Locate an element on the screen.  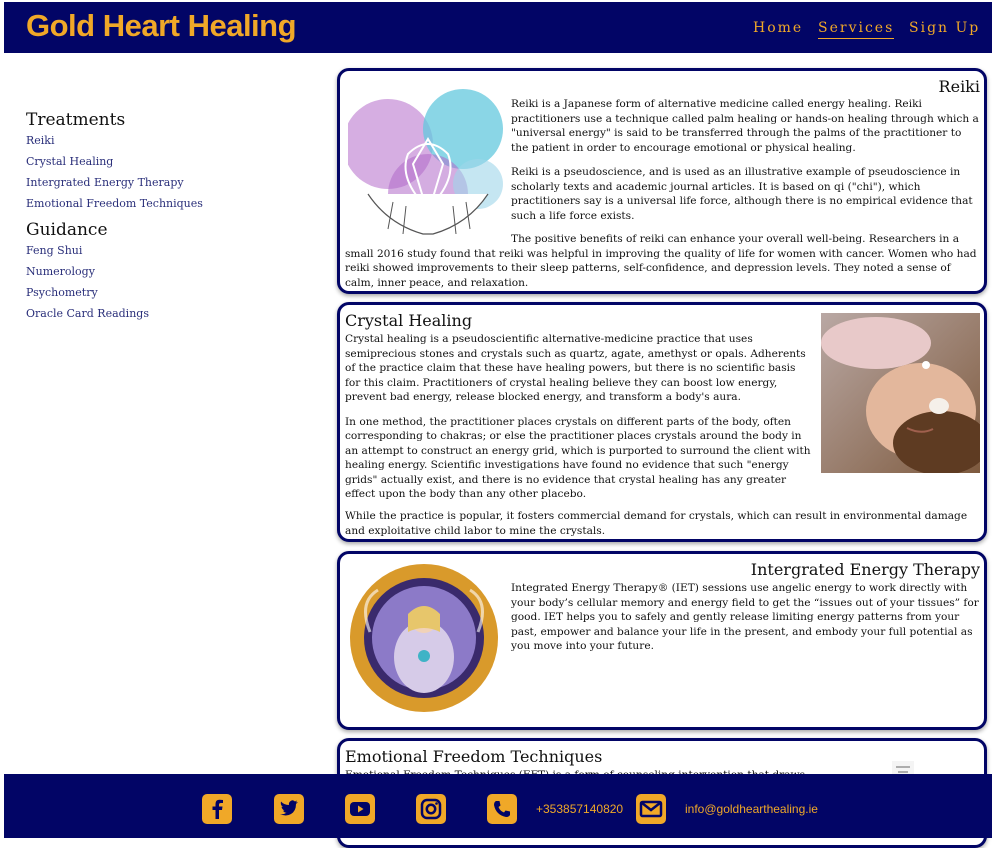
nav-services-link: Services is located at coordinates (856, 29).